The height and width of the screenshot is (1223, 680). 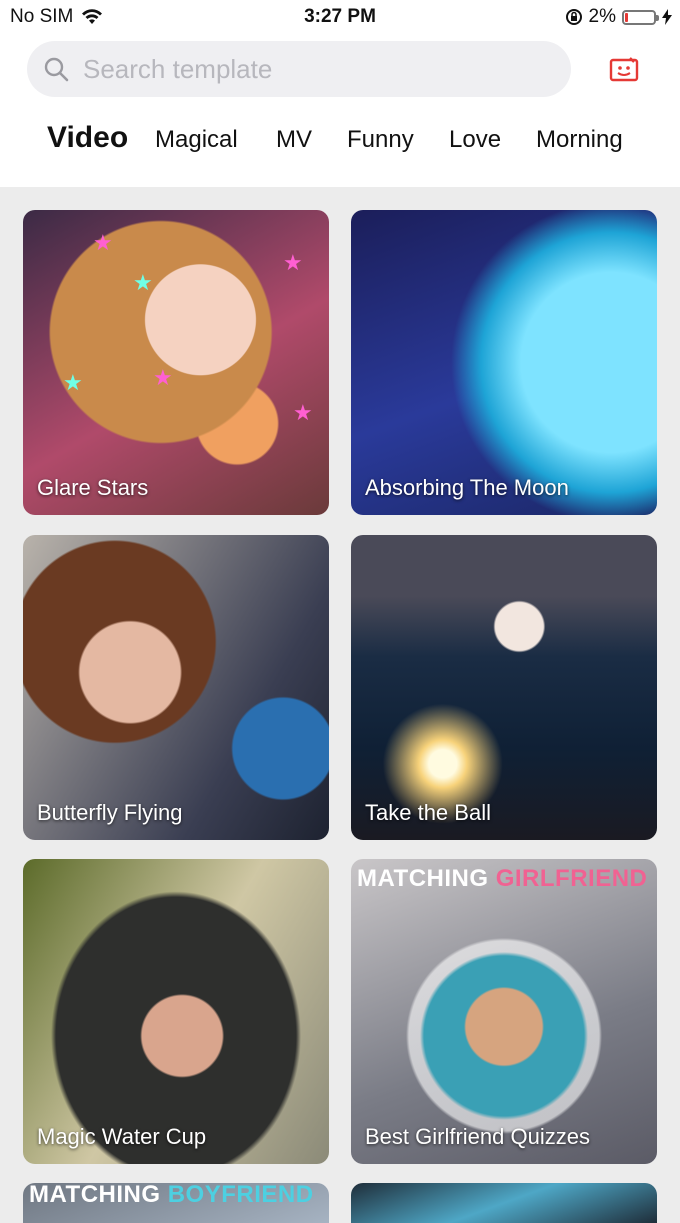 What do you see at coordinates (504, 1203) in the screenshot?
I see `template-card-partial` at bounding box center [504, 1203].